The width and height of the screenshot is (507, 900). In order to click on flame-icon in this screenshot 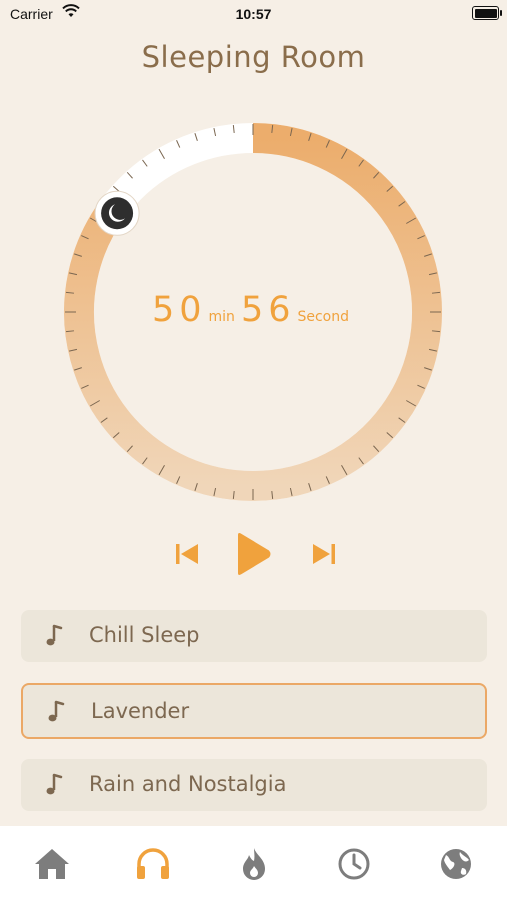, I will do `click(254, 864)`.